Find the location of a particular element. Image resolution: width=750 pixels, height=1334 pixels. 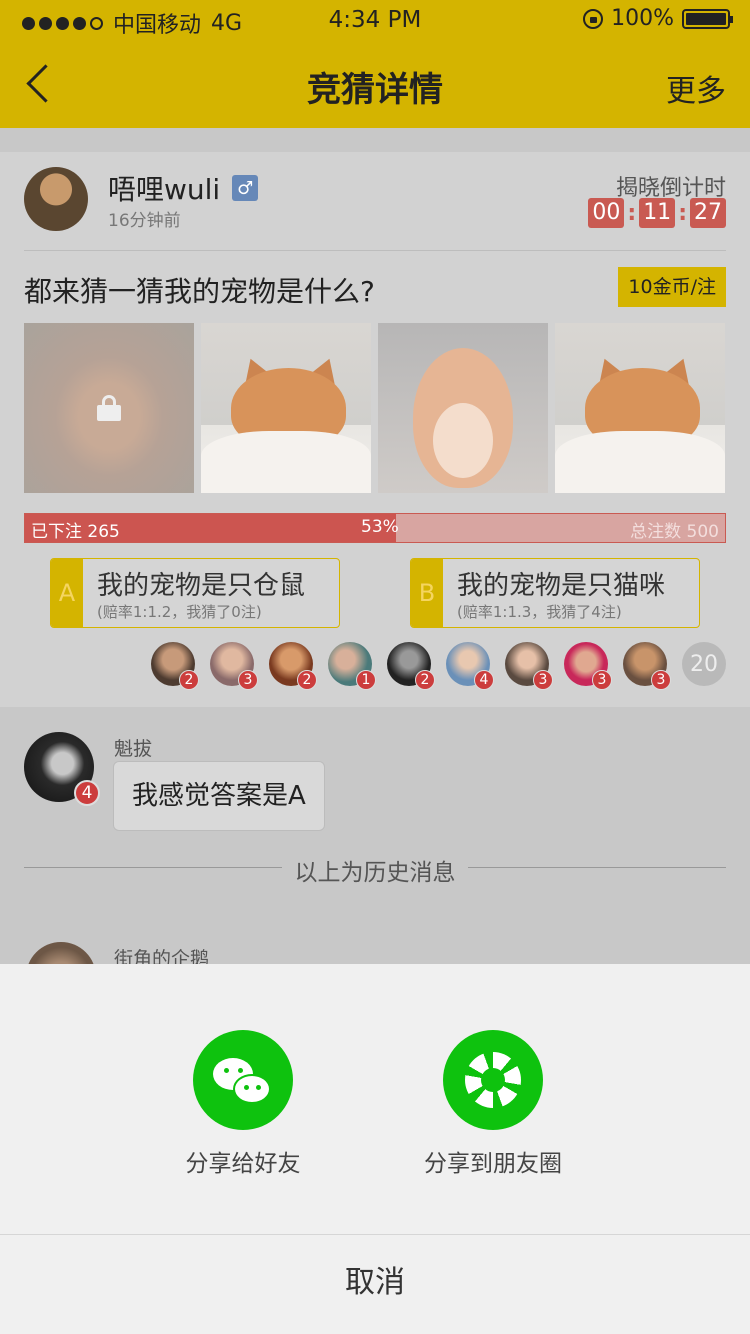

placed-bets-label: 已下注 265 is located at coordinates (75, 532).